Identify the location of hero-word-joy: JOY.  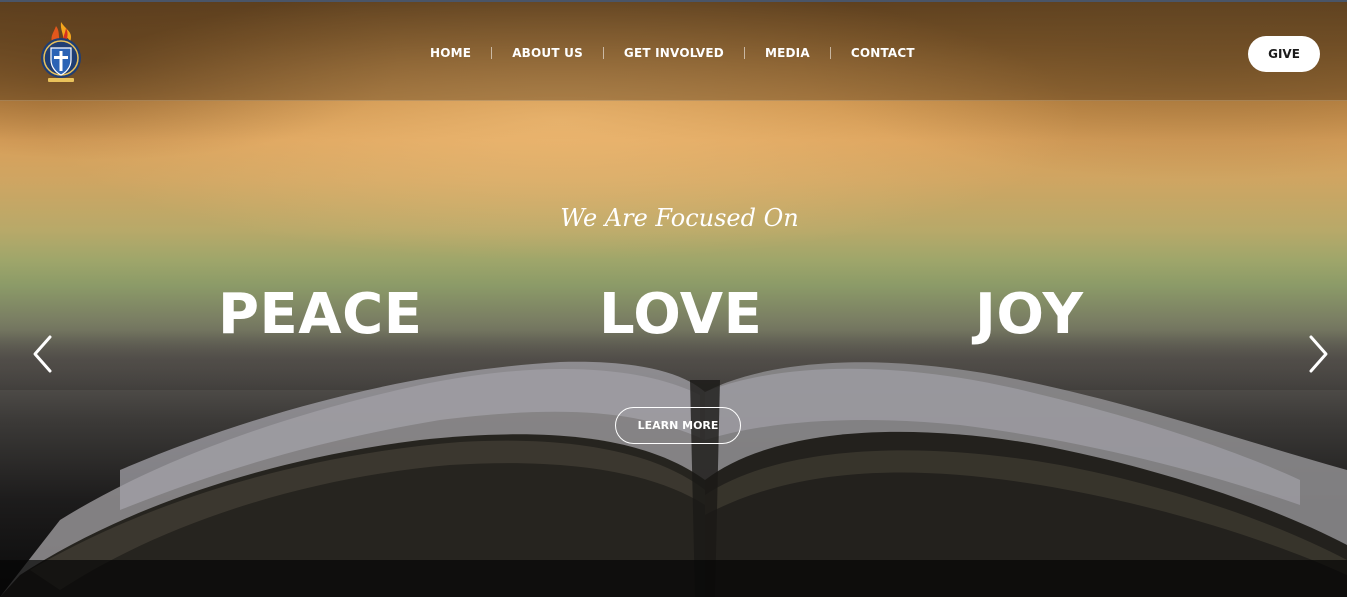
(1029, 314).